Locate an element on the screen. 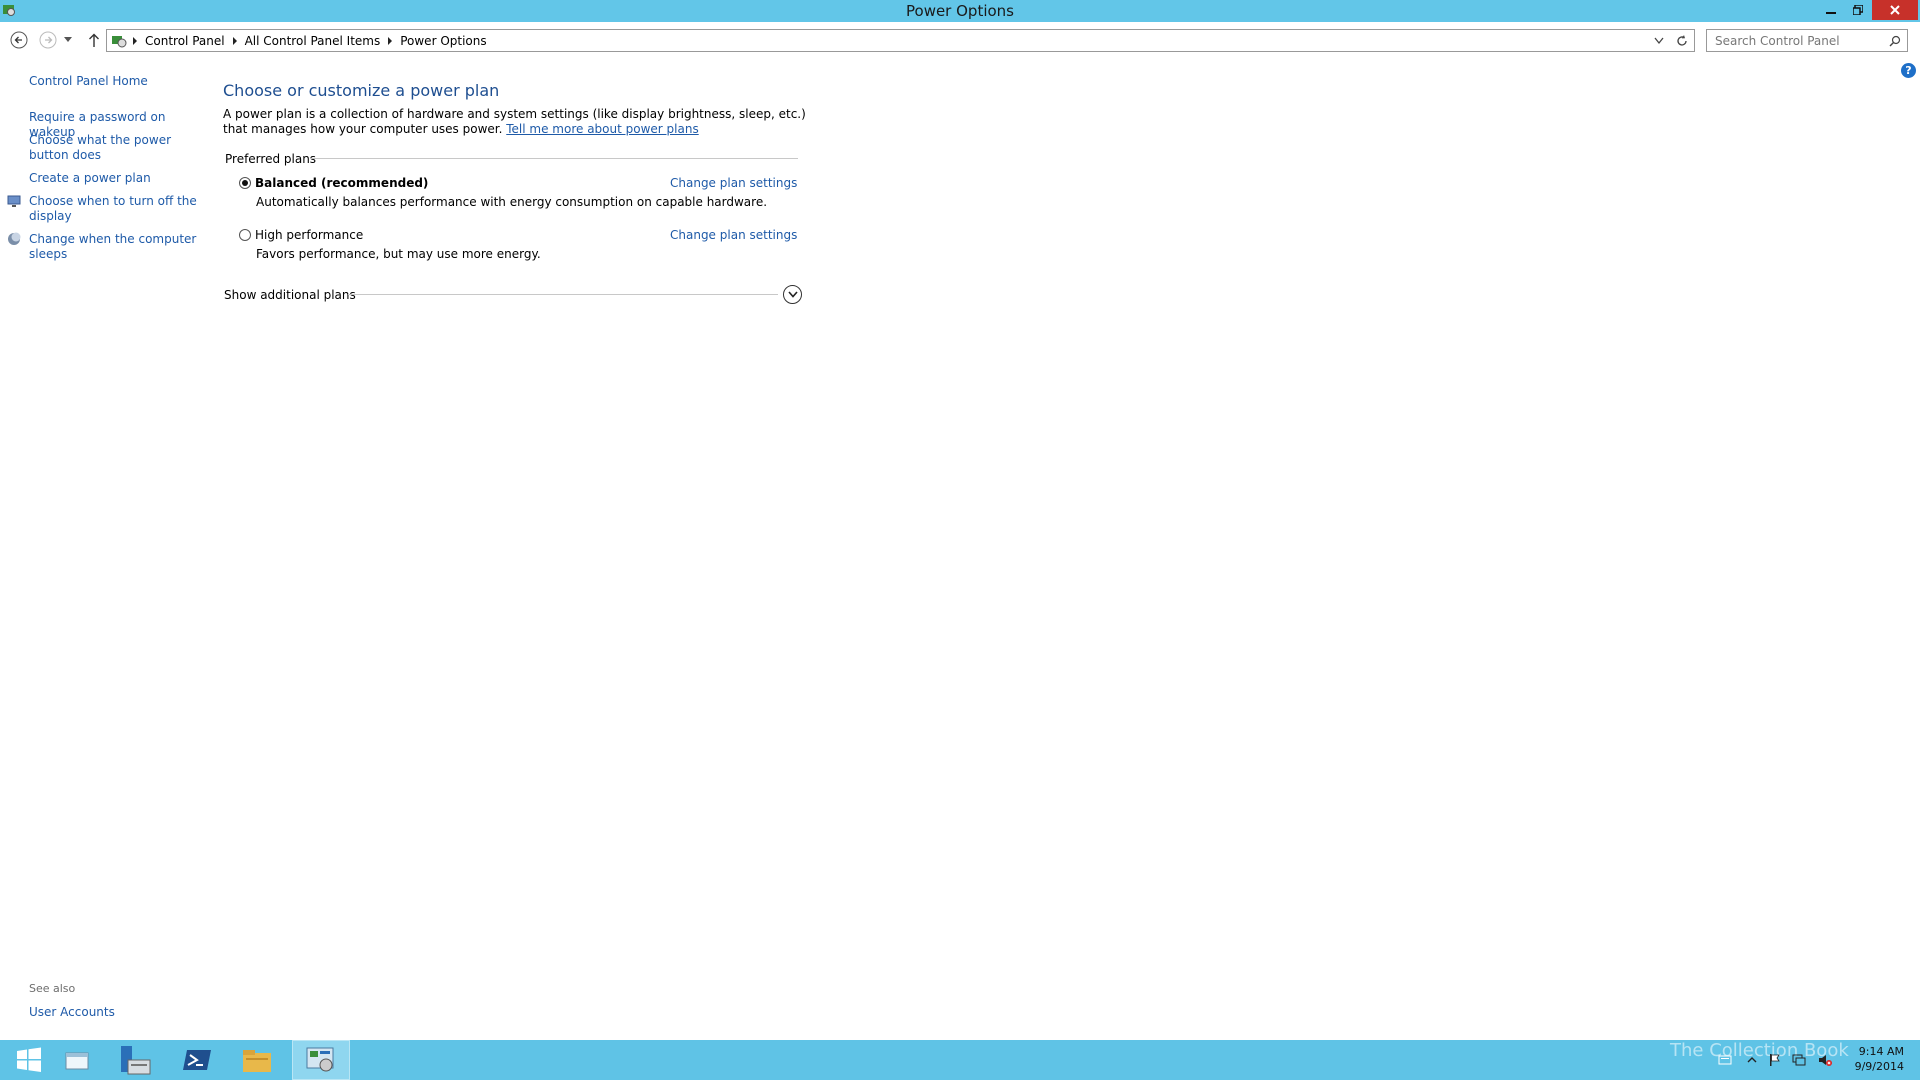 This screenshot has width=1920, height=1080. close-button is located at coordinates (1895, 10).